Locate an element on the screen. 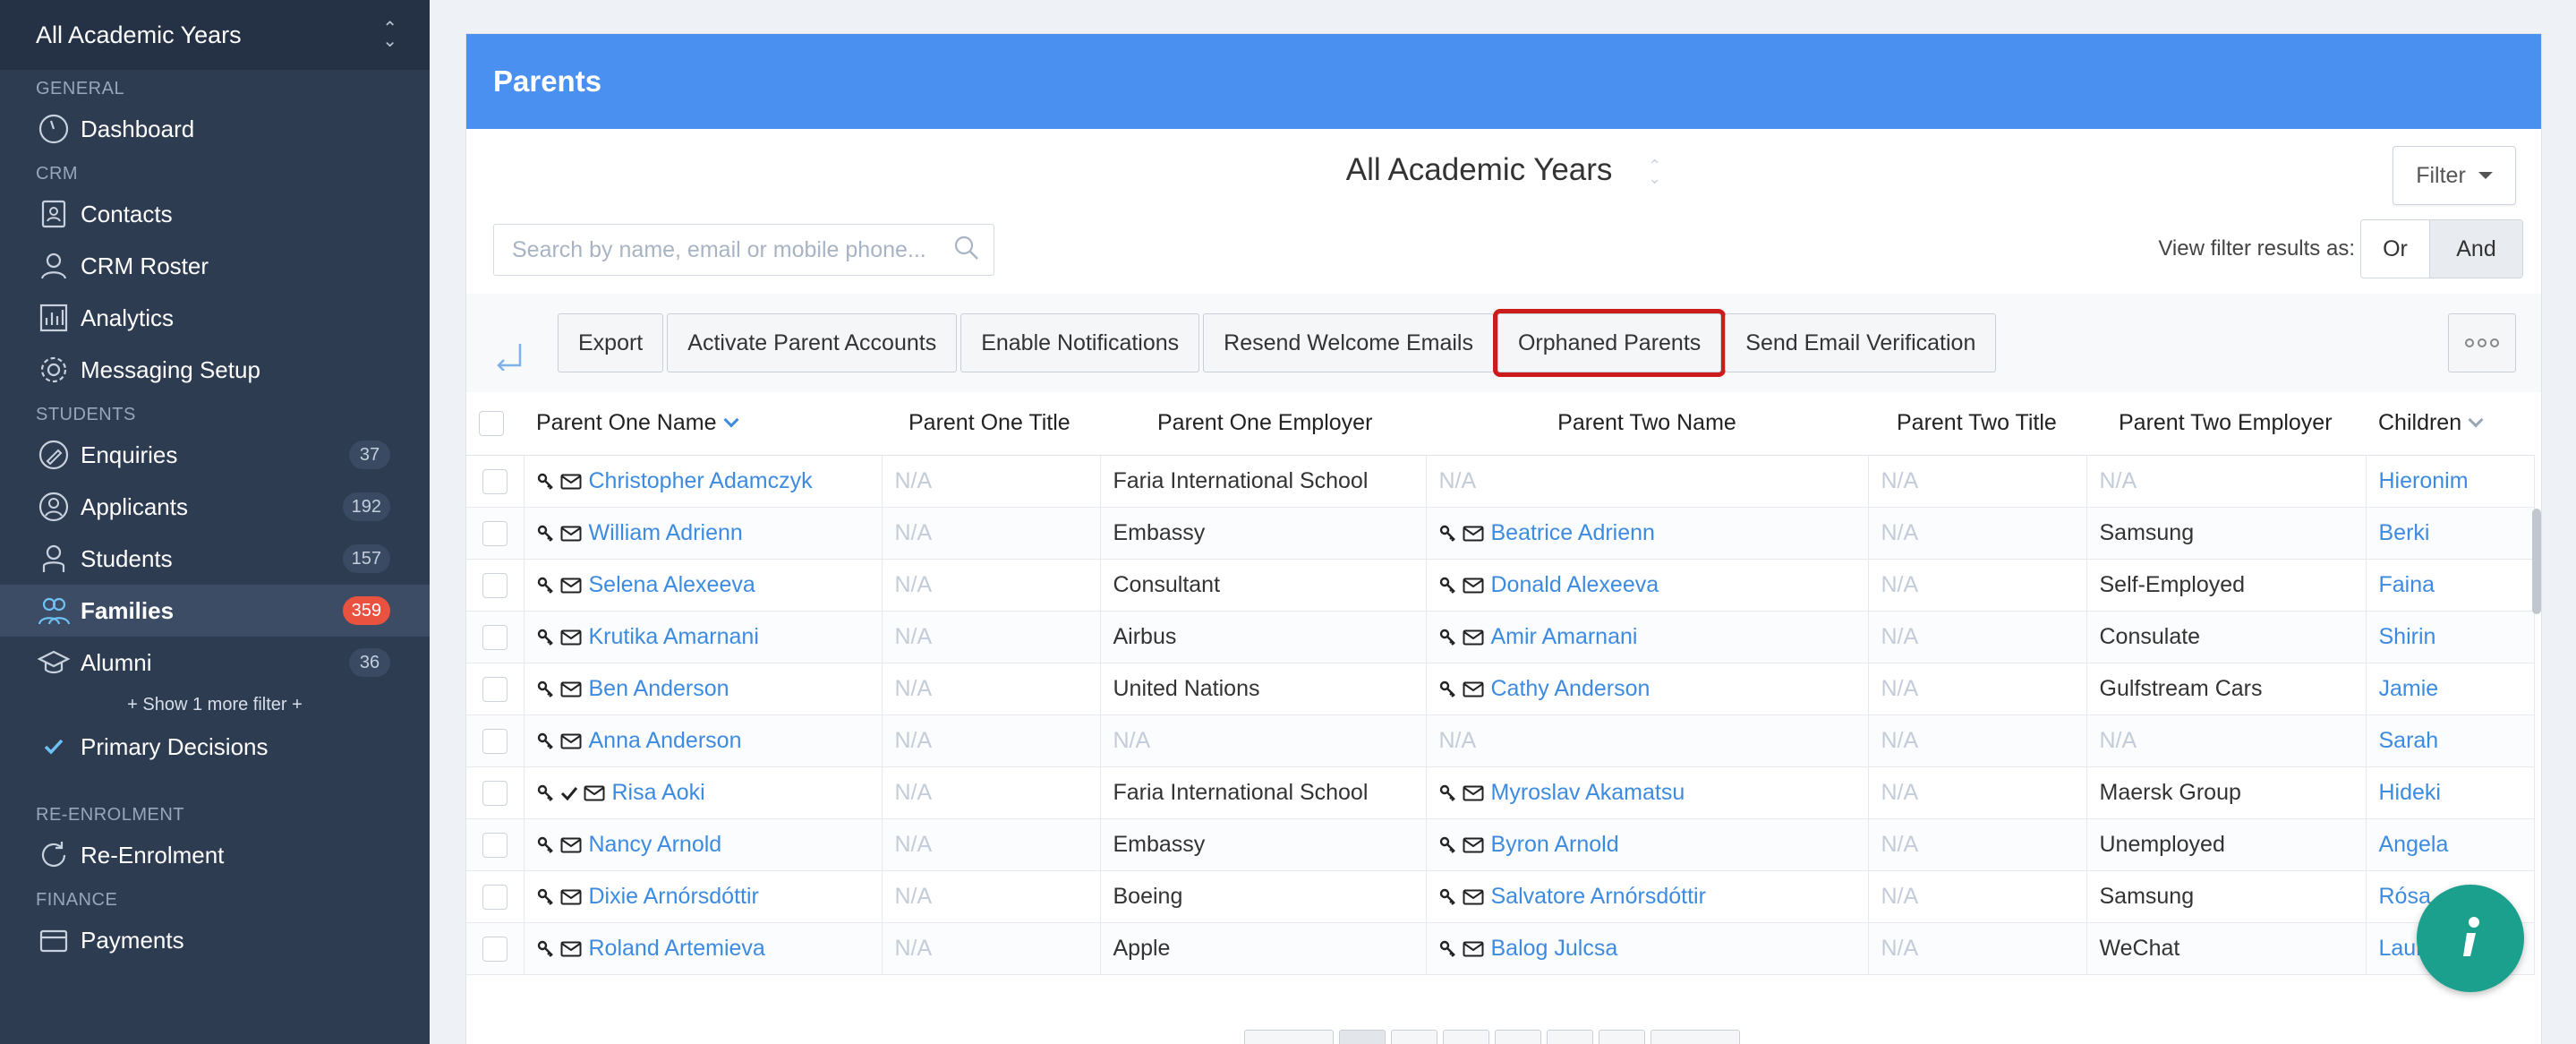  parent-two-name-link: Donald Alexeeva is located at coordinates (1575, 585).